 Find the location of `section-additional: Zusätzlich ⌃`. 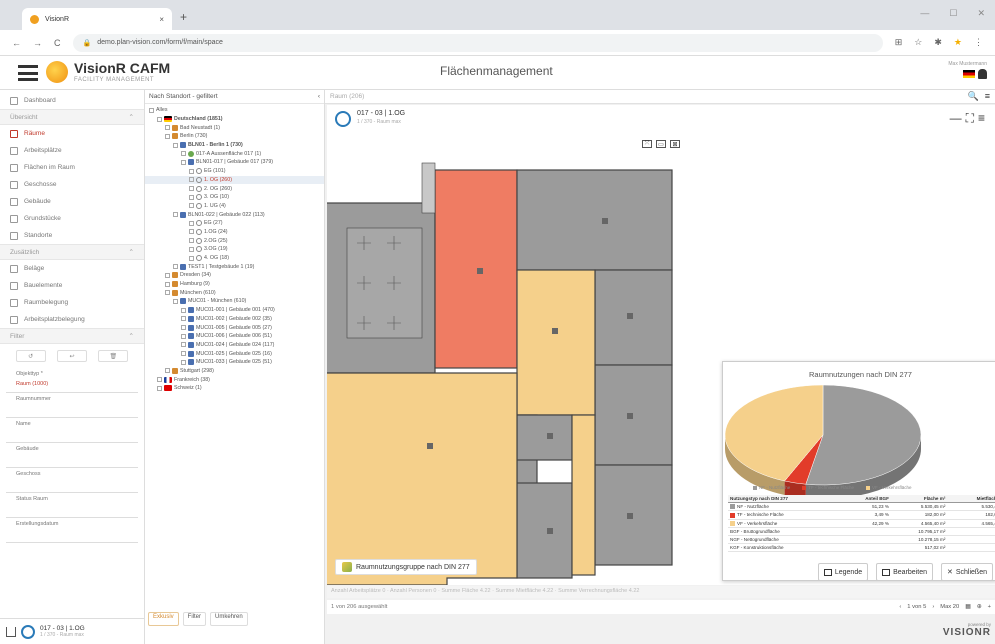

section-additional: Zusätzlich ⌃ is located at coordinates (72, 252).